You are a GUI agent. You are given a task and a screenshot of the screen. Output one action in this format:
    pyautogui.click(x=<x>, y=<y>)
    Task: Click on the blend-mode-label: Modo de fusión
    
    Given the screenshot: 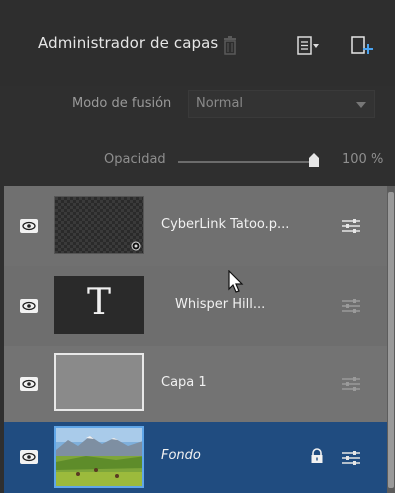 What is the action you would take?
    pyautogui.click(x=122, y=103)
    